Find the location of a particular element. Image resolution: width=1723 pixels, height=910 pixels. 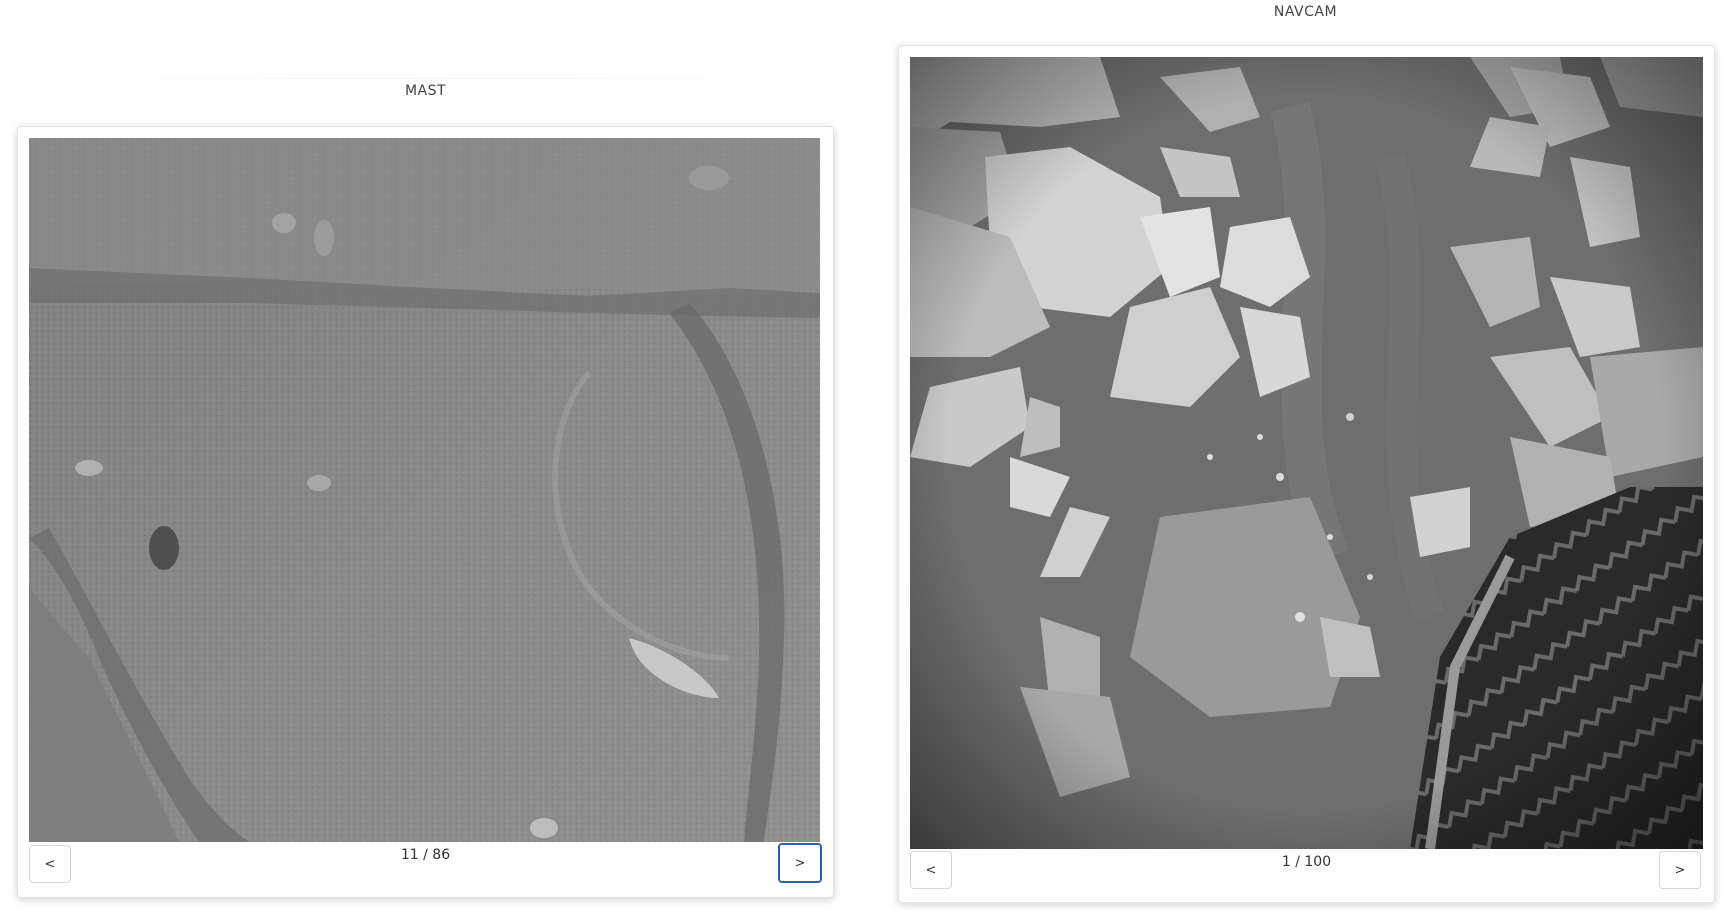

navcam-prev-button: < is located at coordinates (931, 870).